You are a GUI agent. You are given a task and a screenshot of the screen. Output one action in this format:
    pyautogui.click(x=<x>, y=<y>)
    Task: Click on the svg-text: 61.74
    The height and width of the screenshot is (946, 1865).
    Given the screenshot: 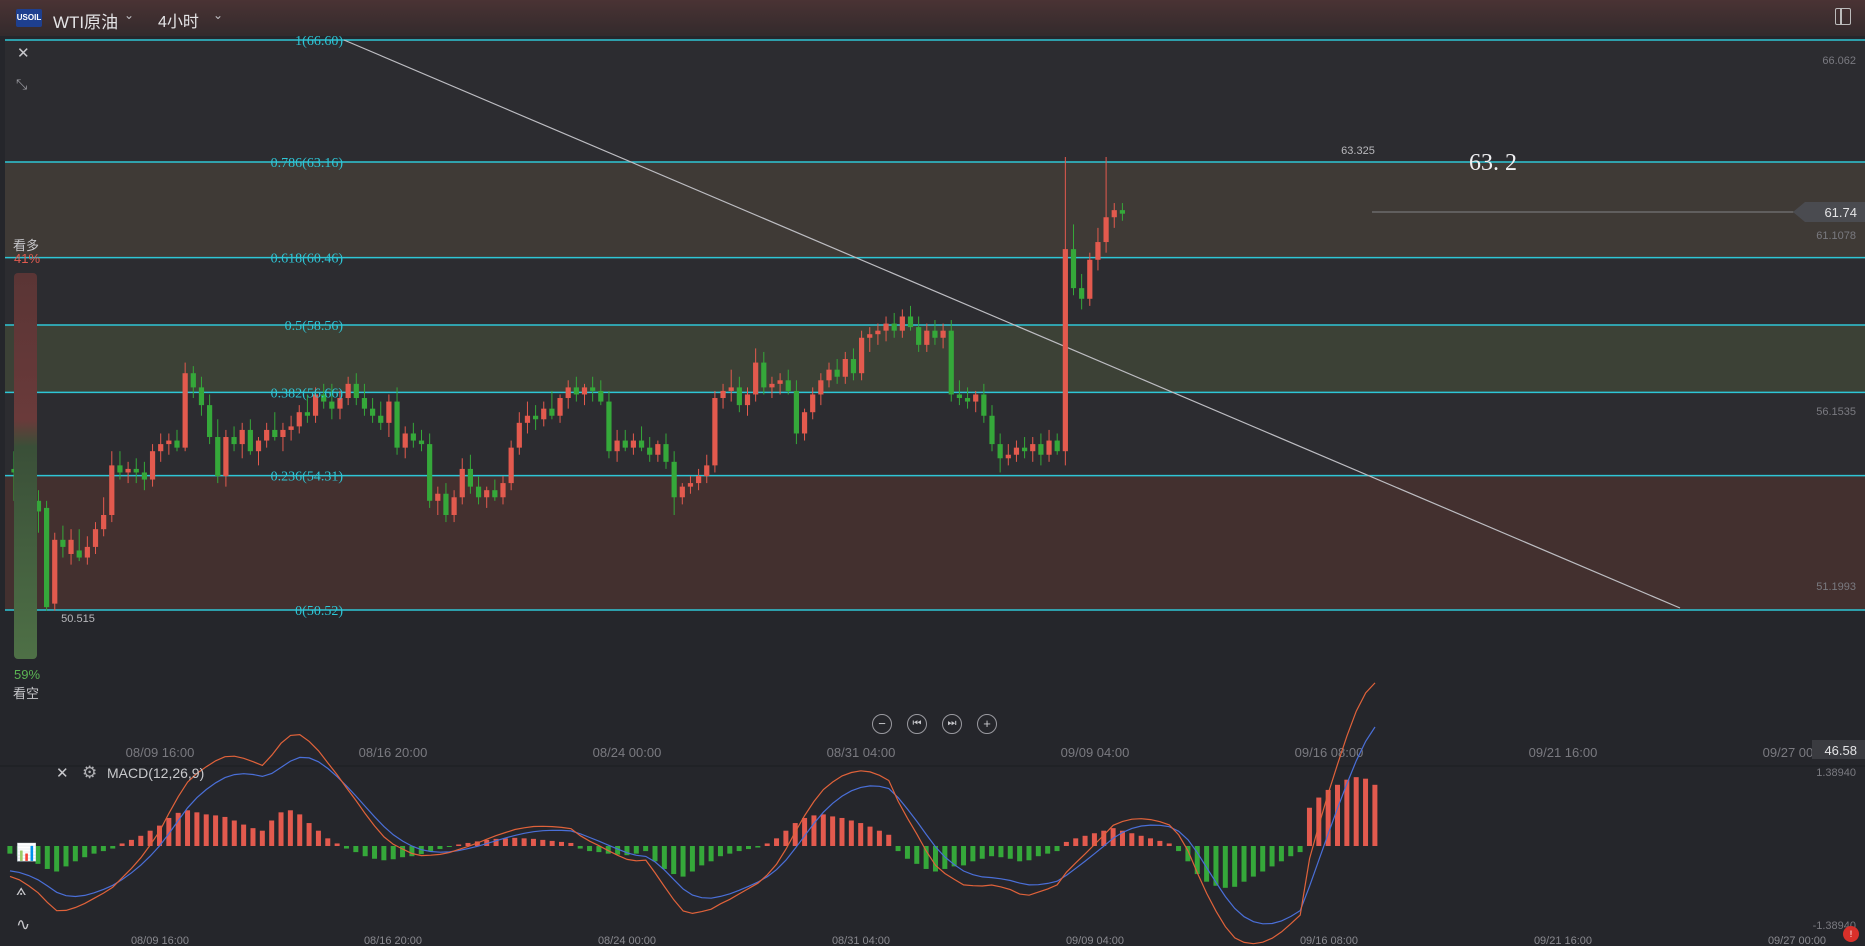 What is the action you would take?
    pyautogui.click(x=1840, y=212)
    